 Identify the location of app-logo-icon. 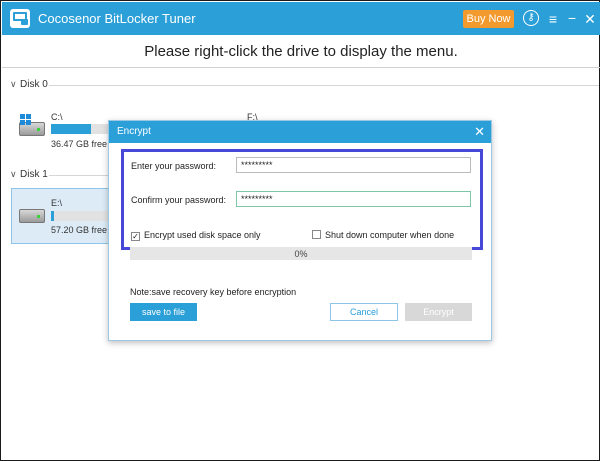
(20, 18).